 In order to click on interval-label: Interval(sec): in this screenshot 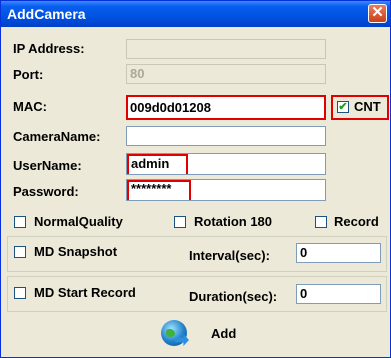, I will do `click(229, 255)`.